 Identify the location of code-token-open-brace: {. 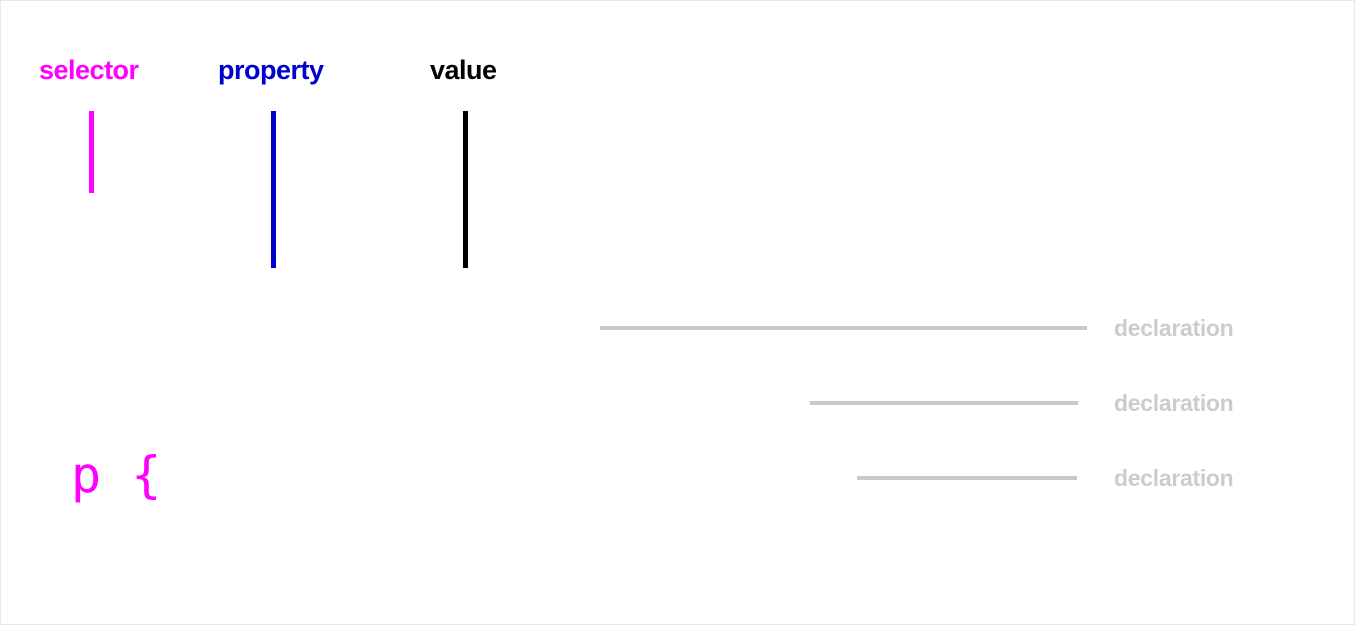
(131, 475).